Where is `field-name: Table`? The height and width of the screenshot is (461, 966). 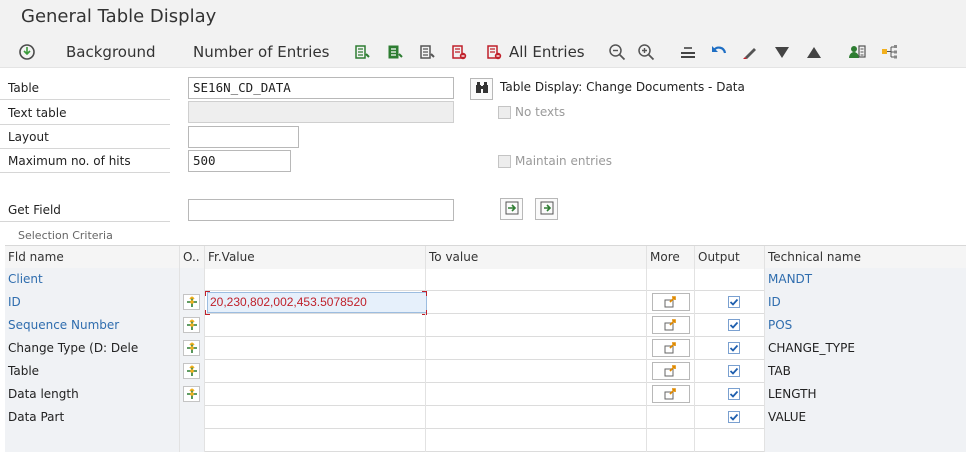
field-name: Table is located at coordinates (92, 371).